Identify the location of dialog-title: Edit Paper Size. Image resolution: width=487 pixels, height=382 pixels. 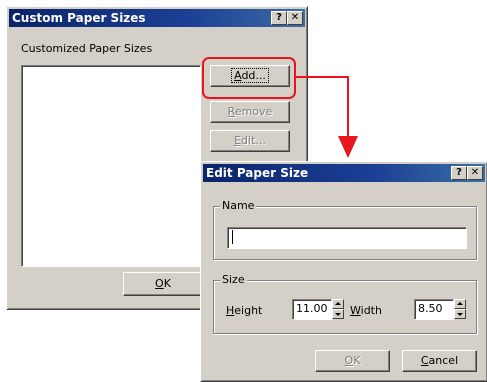
(257, 173).